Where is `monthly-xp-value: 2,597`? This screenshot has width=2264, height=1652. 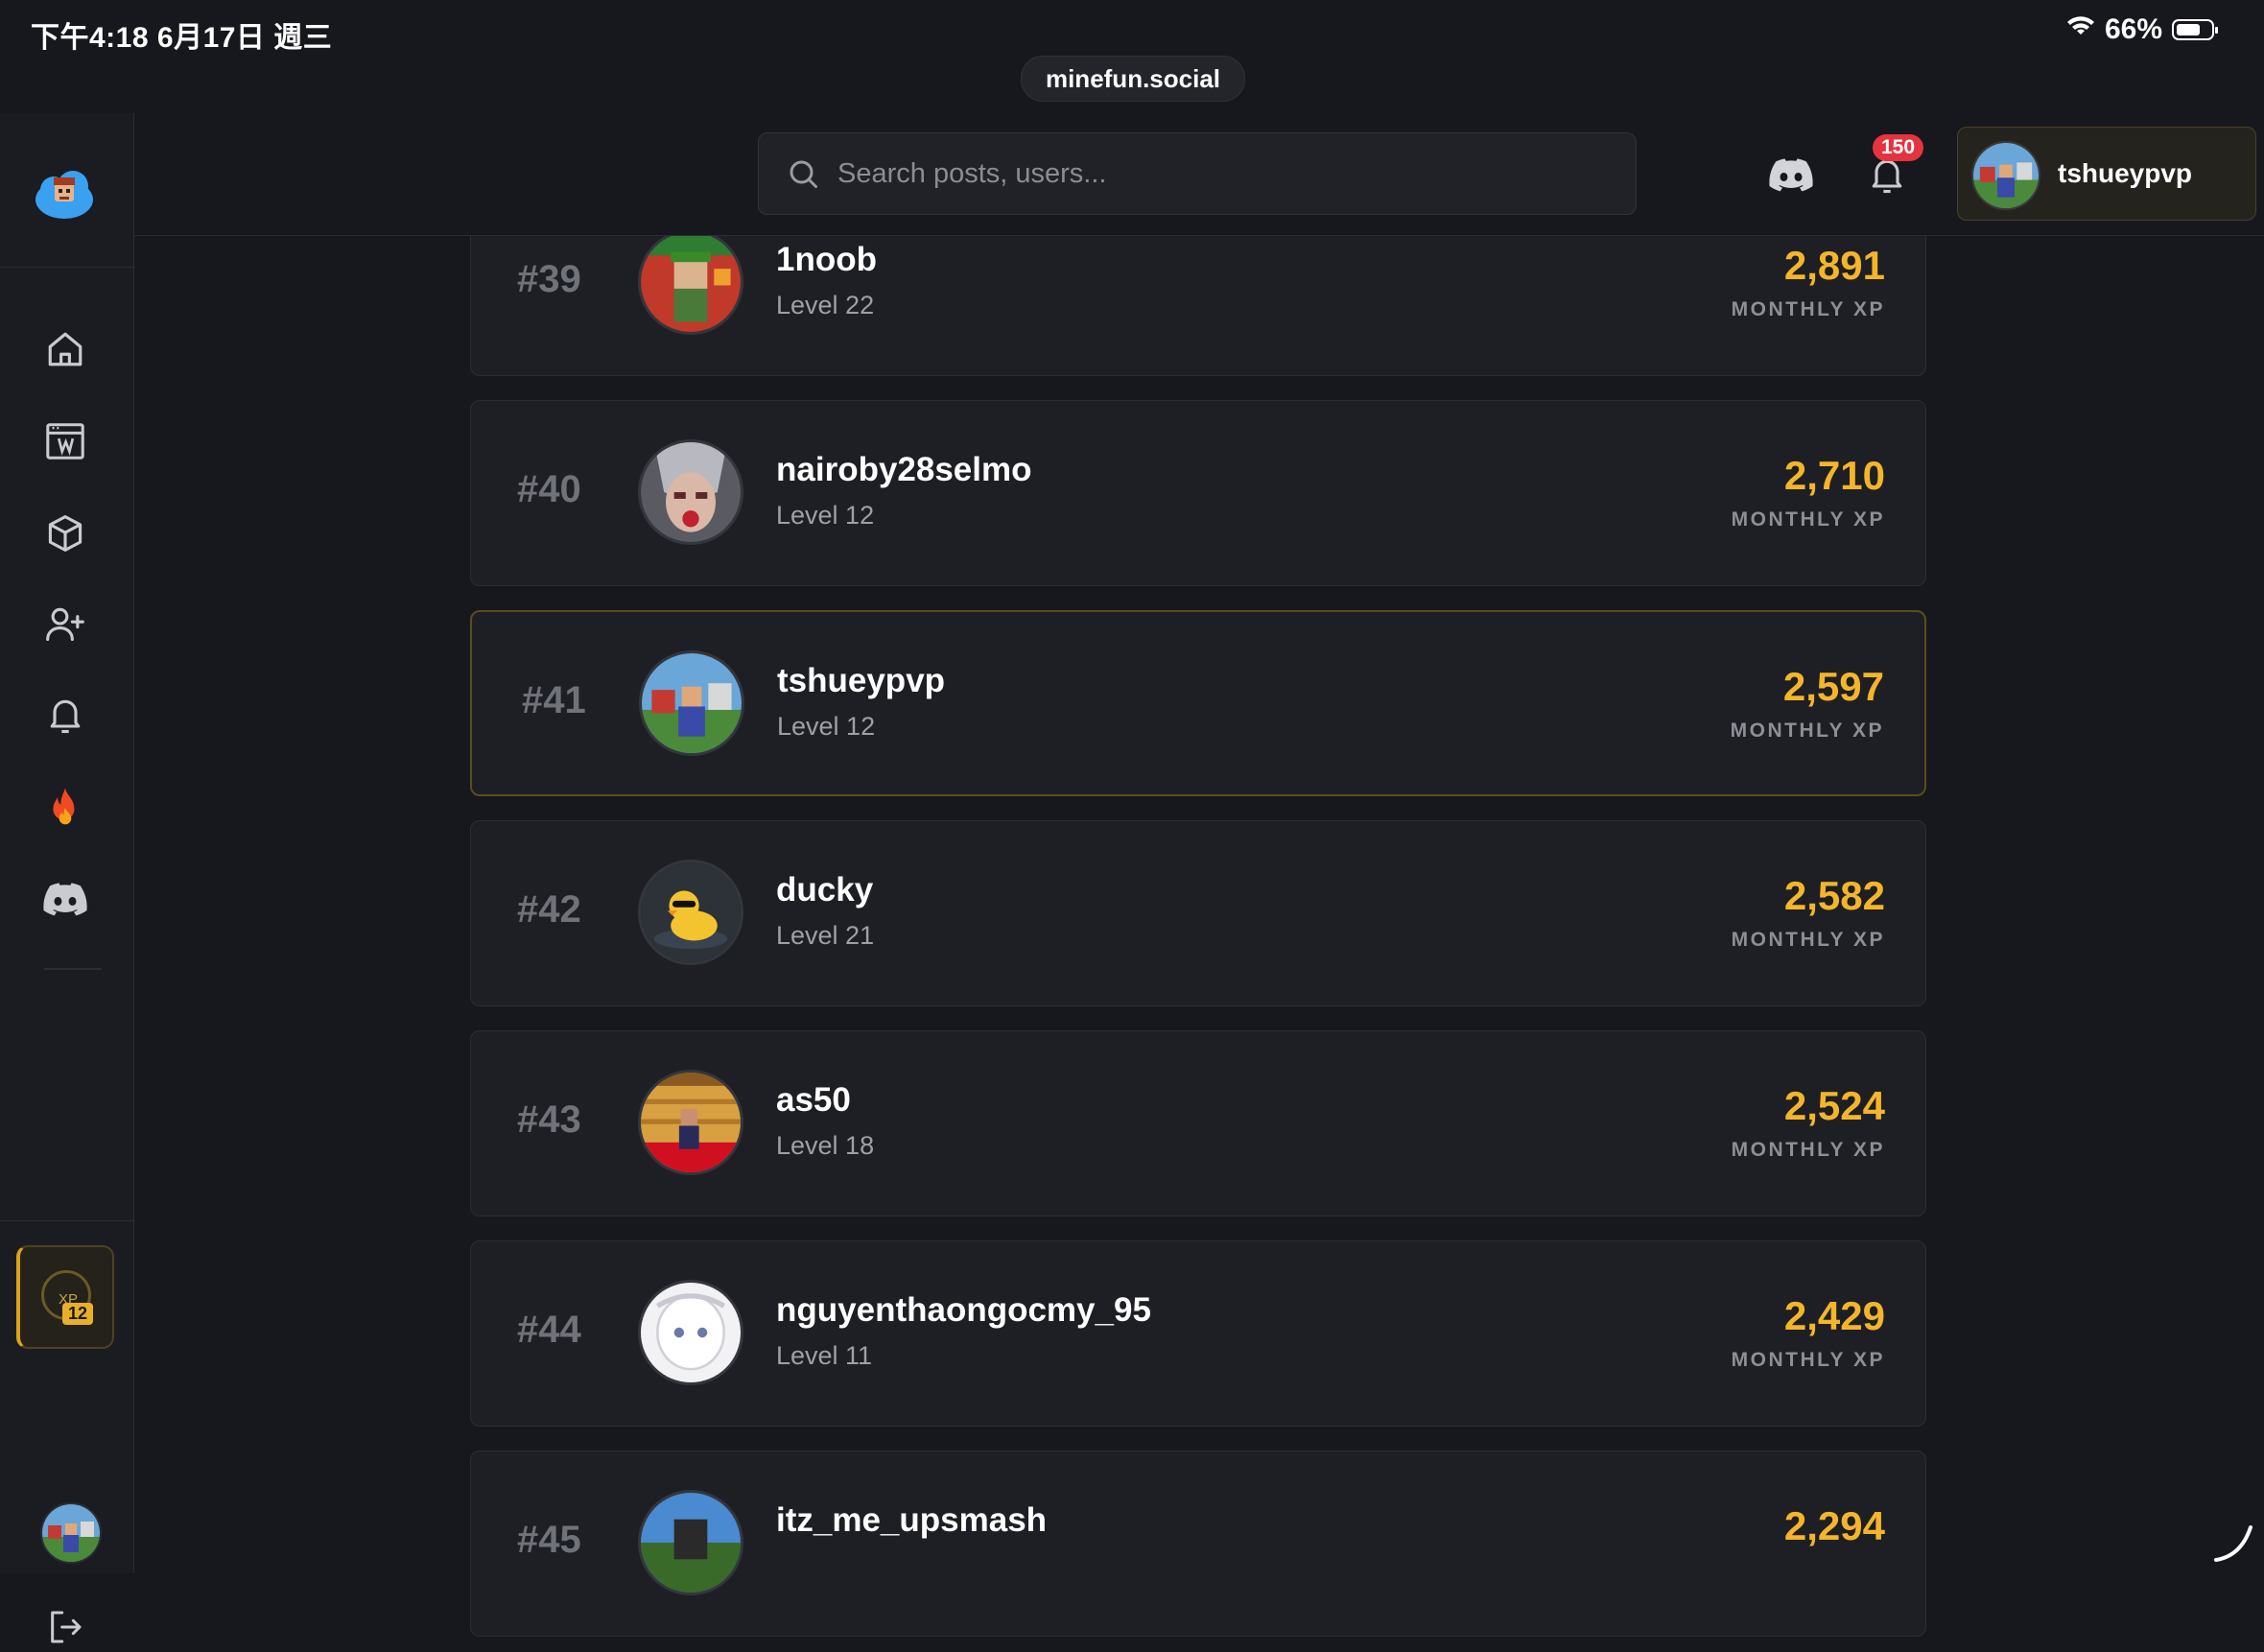
monthly-xp-value: 2,597 is located at coordinates (1833, 687).